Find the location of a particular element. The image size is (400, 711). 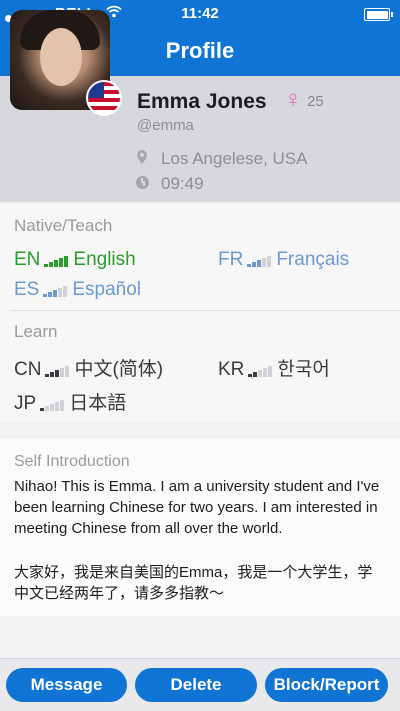

message-button: Message is located at coordinates (66, 685).